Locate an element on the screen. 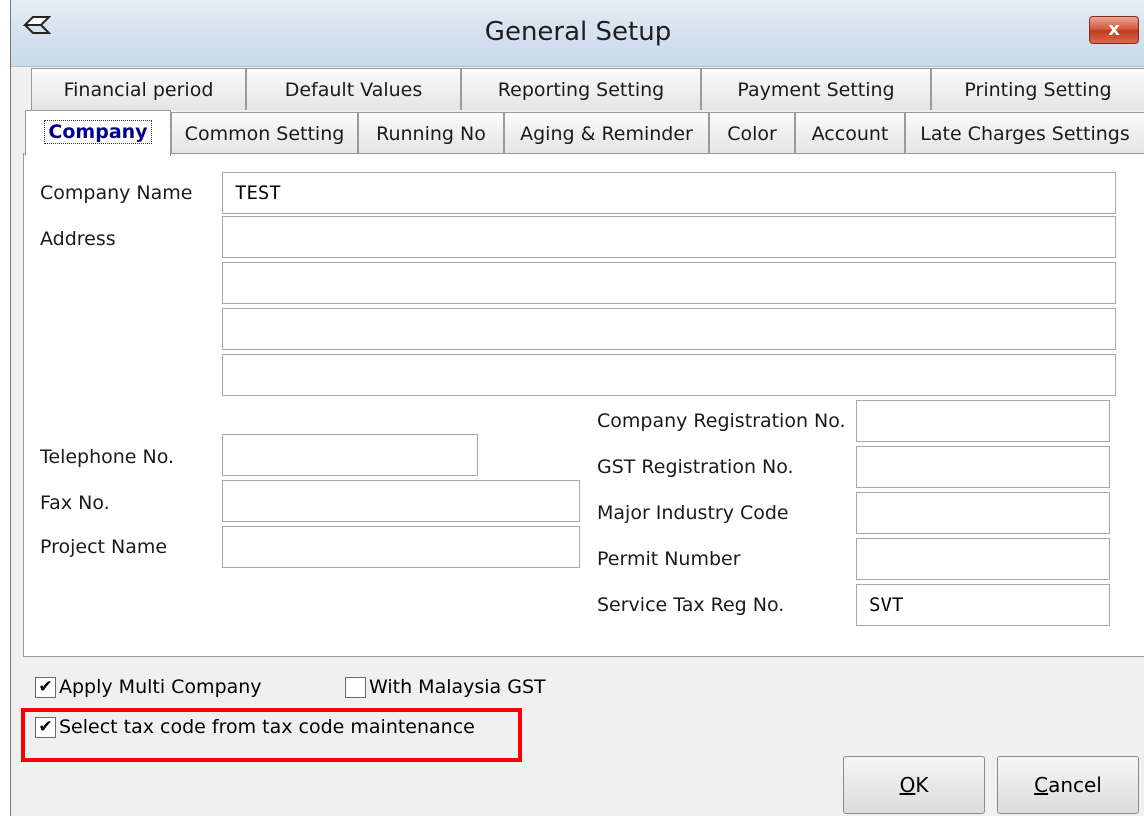 Image resolution: width=1144 pixels, height=816 pixels. tab-payment-setting: Payment Setting is located at coordinates (816, 89).